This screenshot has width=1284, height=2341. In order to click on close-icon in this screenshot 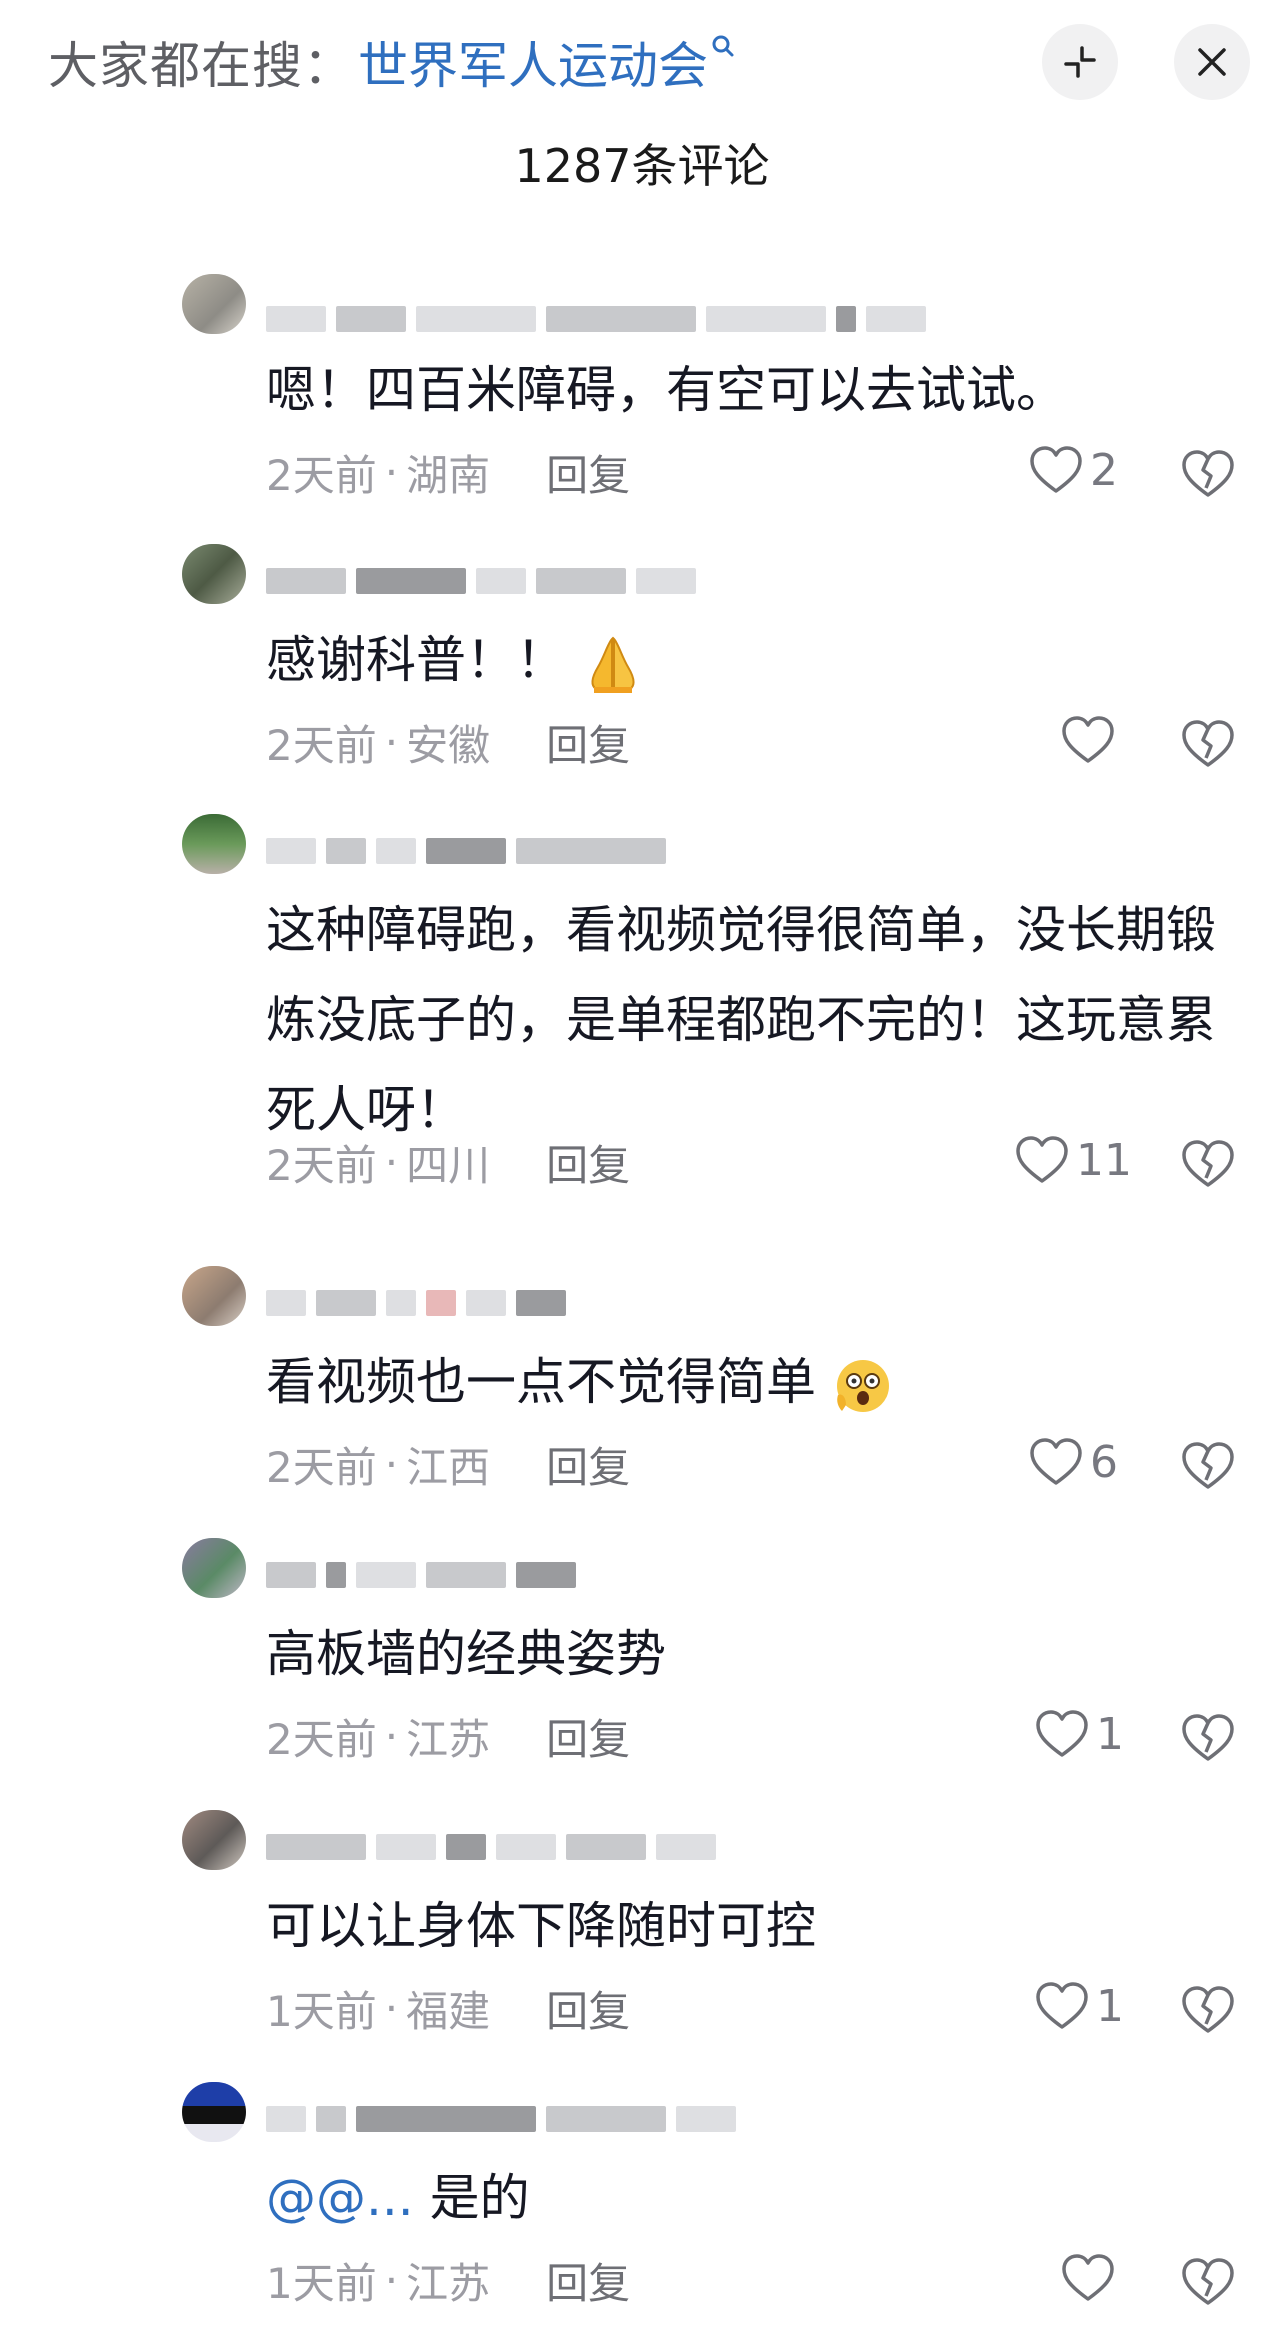, I will do `click(1212, 62)`.